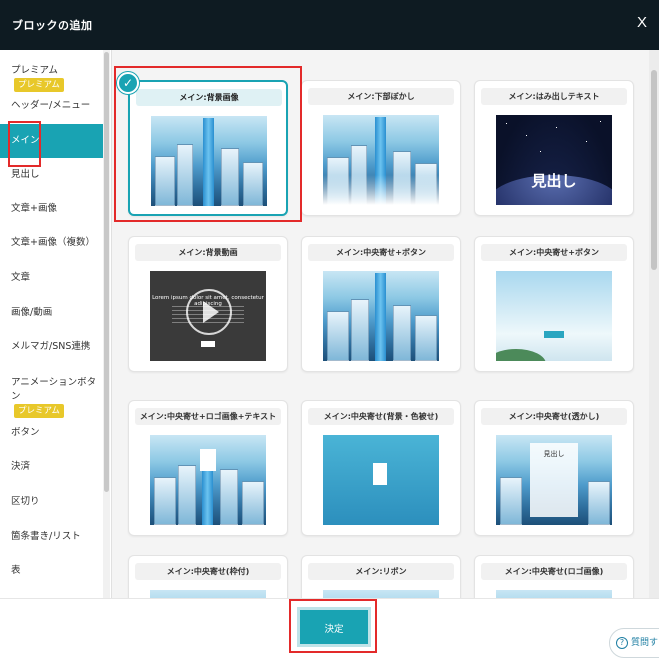  Describe the element at coordinates (654, 324) in the screenshot. I see `grid-scrollbar` at that location.